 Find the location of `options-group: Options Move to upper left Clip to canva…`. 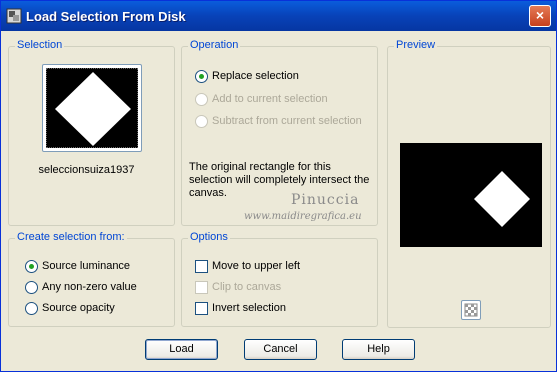

options-group: Options Move to upper left Clip to canva… is located at coordinates (279, 279).